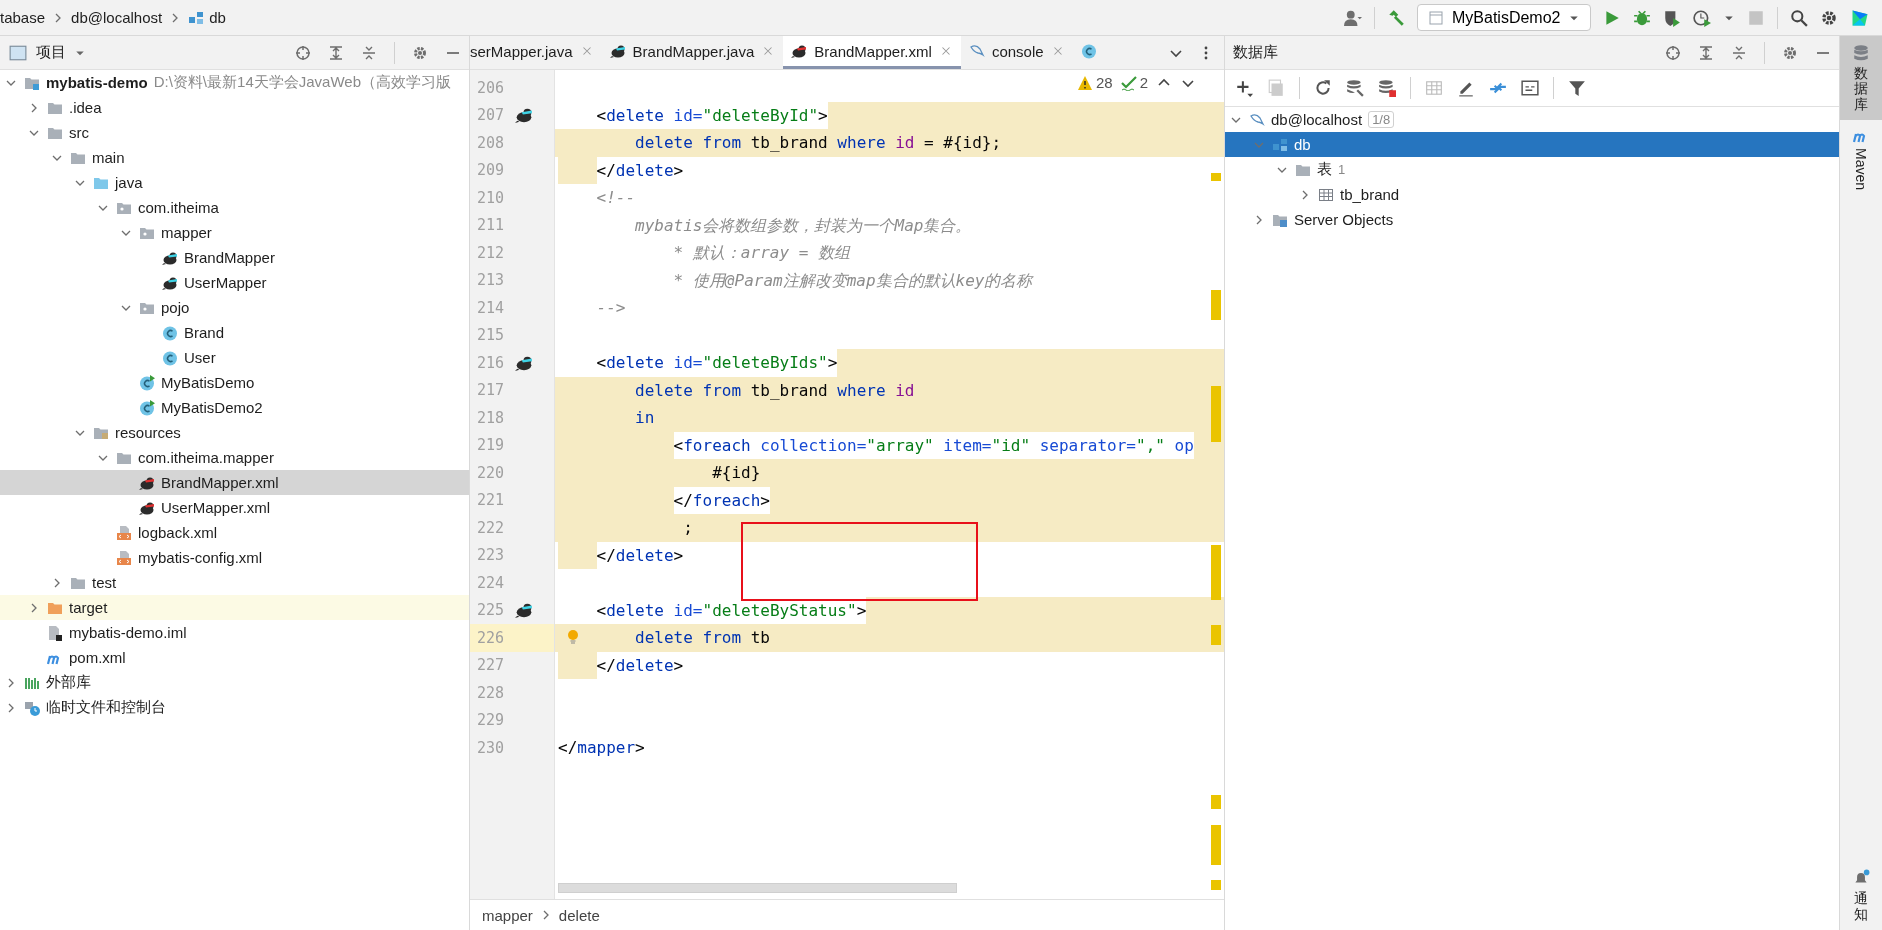 The width and height of the screenshot is (1882, 930). What do you see at coordinates (1466, 88) in the screenshot?
I see `pencil-icon` at bounding box center [1466, 88].